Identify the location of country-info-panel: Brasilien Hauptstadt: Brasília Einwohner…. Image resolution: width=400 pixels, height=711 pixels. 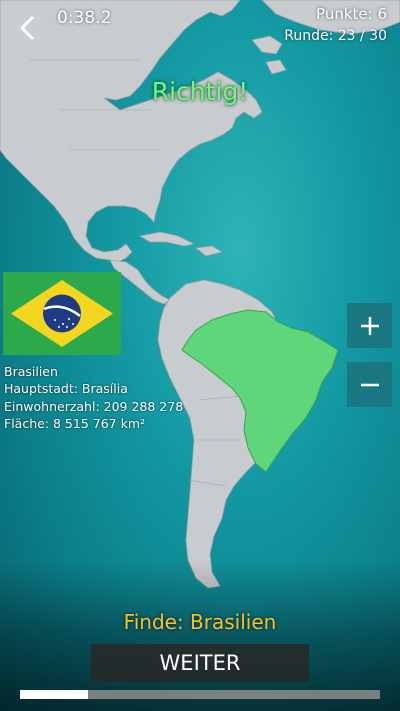
(93, 397).